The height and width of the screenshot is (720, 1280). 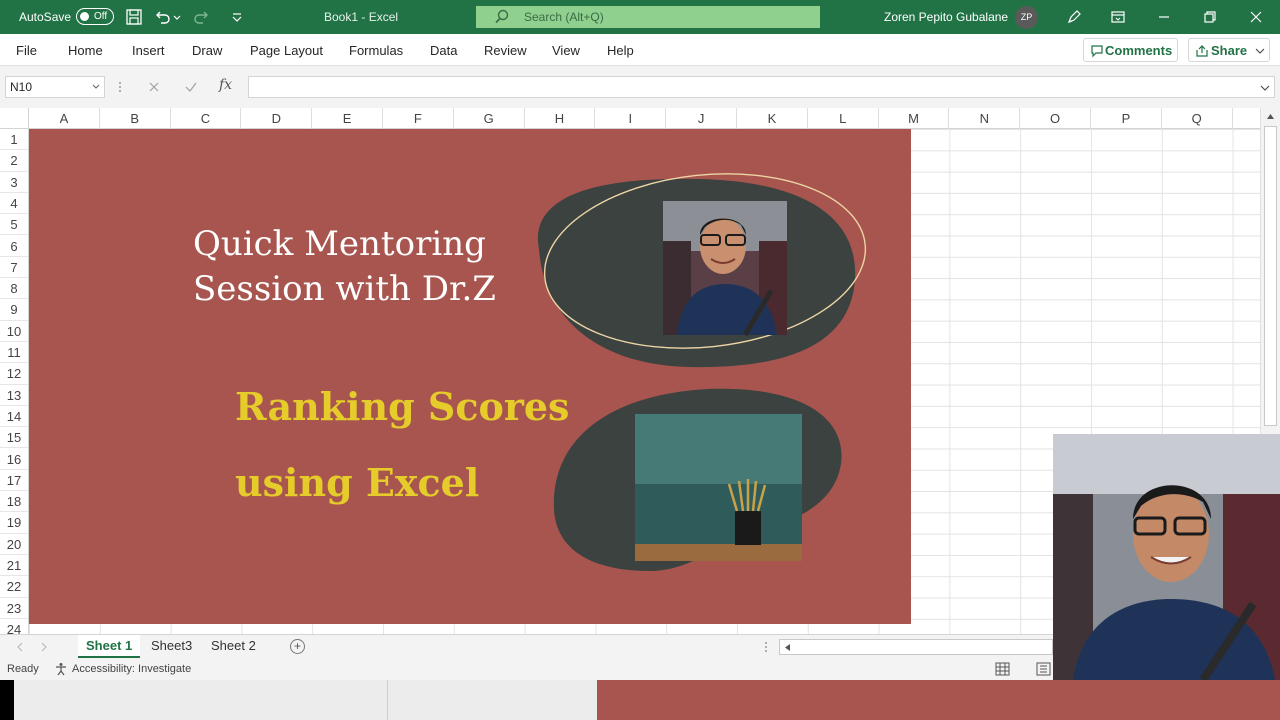 I want to click on row-header-23: 23, so click(x=14, y=608).